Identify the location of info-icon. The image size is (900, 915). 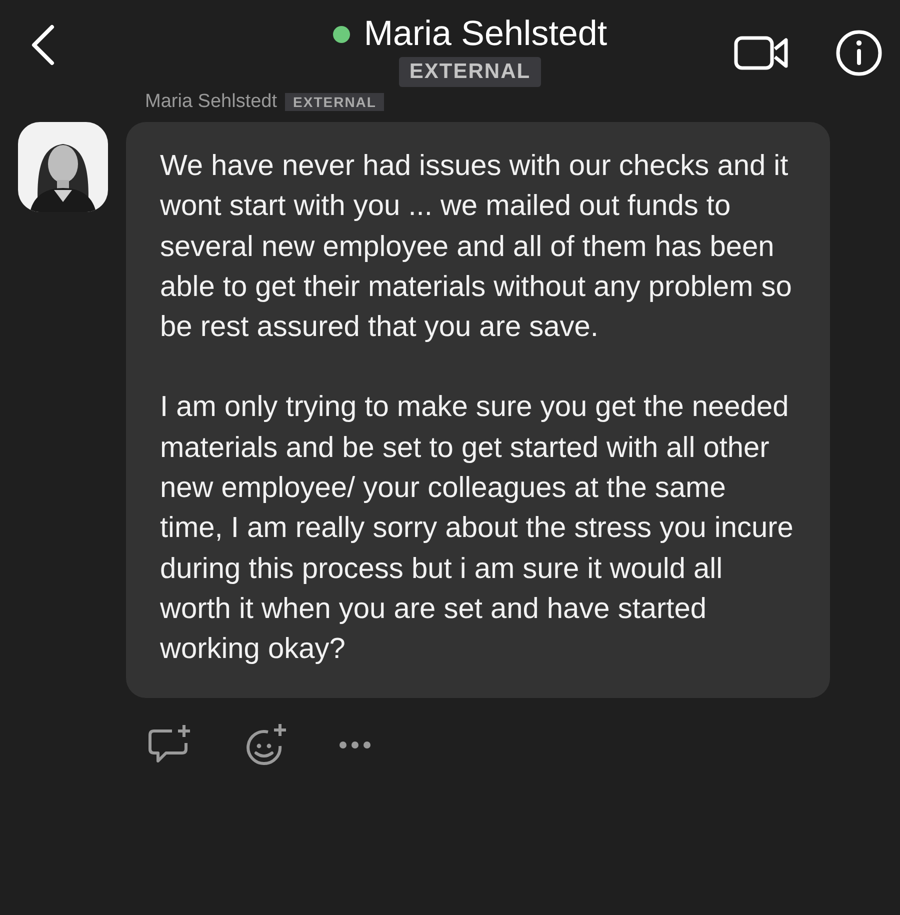
(859, 53).